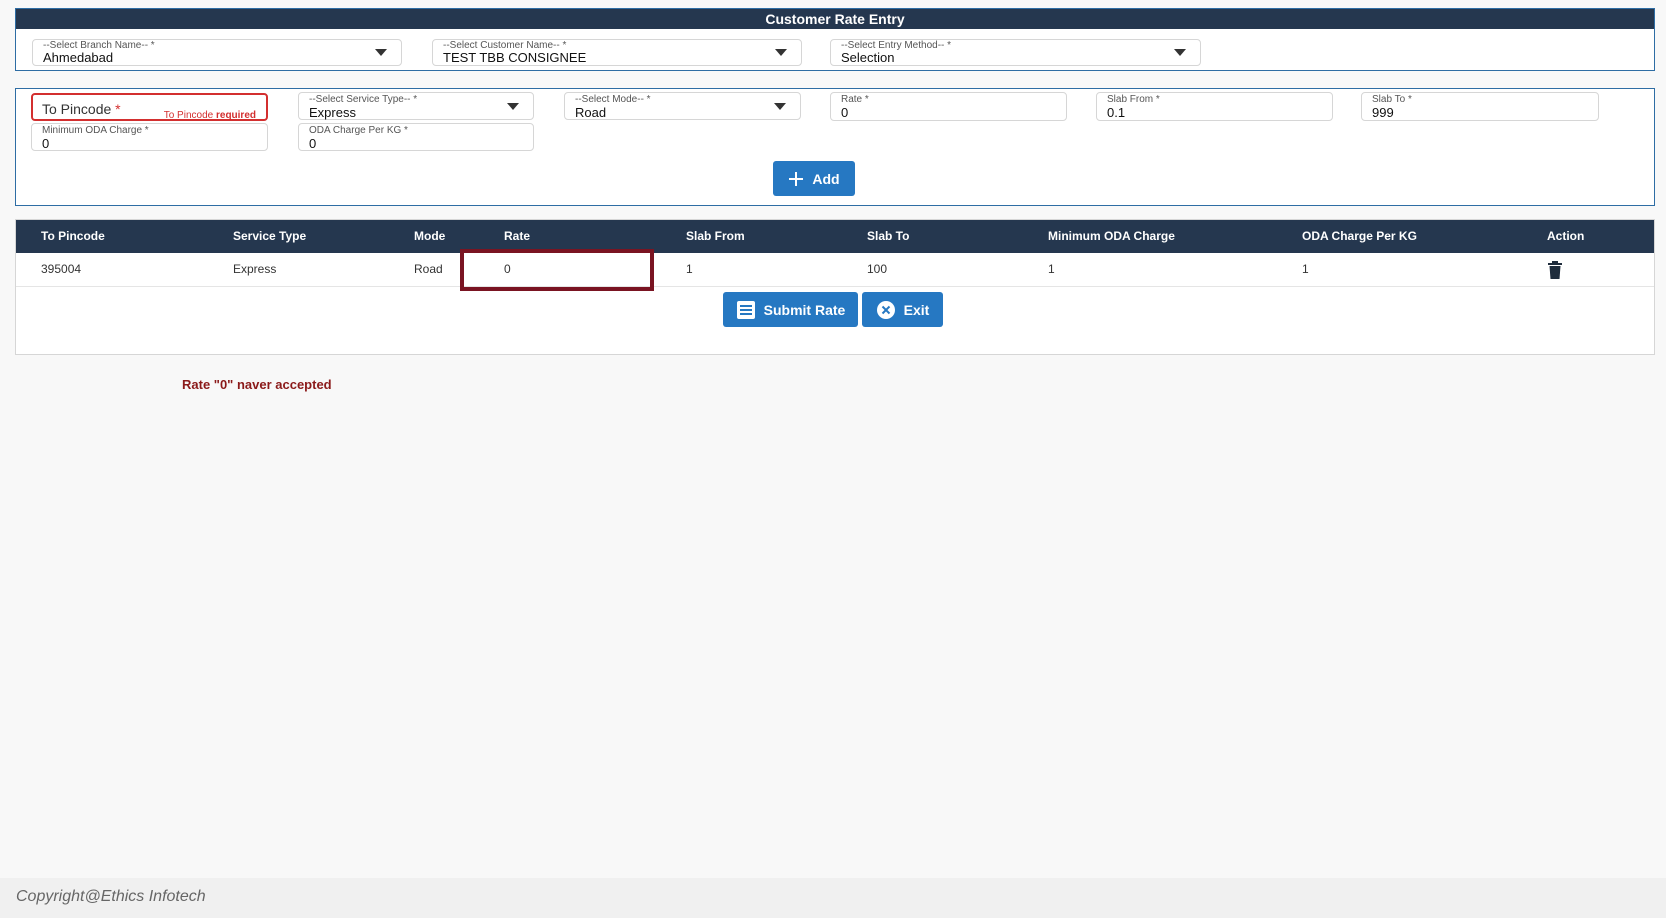 Image resolution: width=1666 pixels, height=918 pixels. I want to click on to-pincode-input: To Pincode * To Pincode required, so click(149, 107).